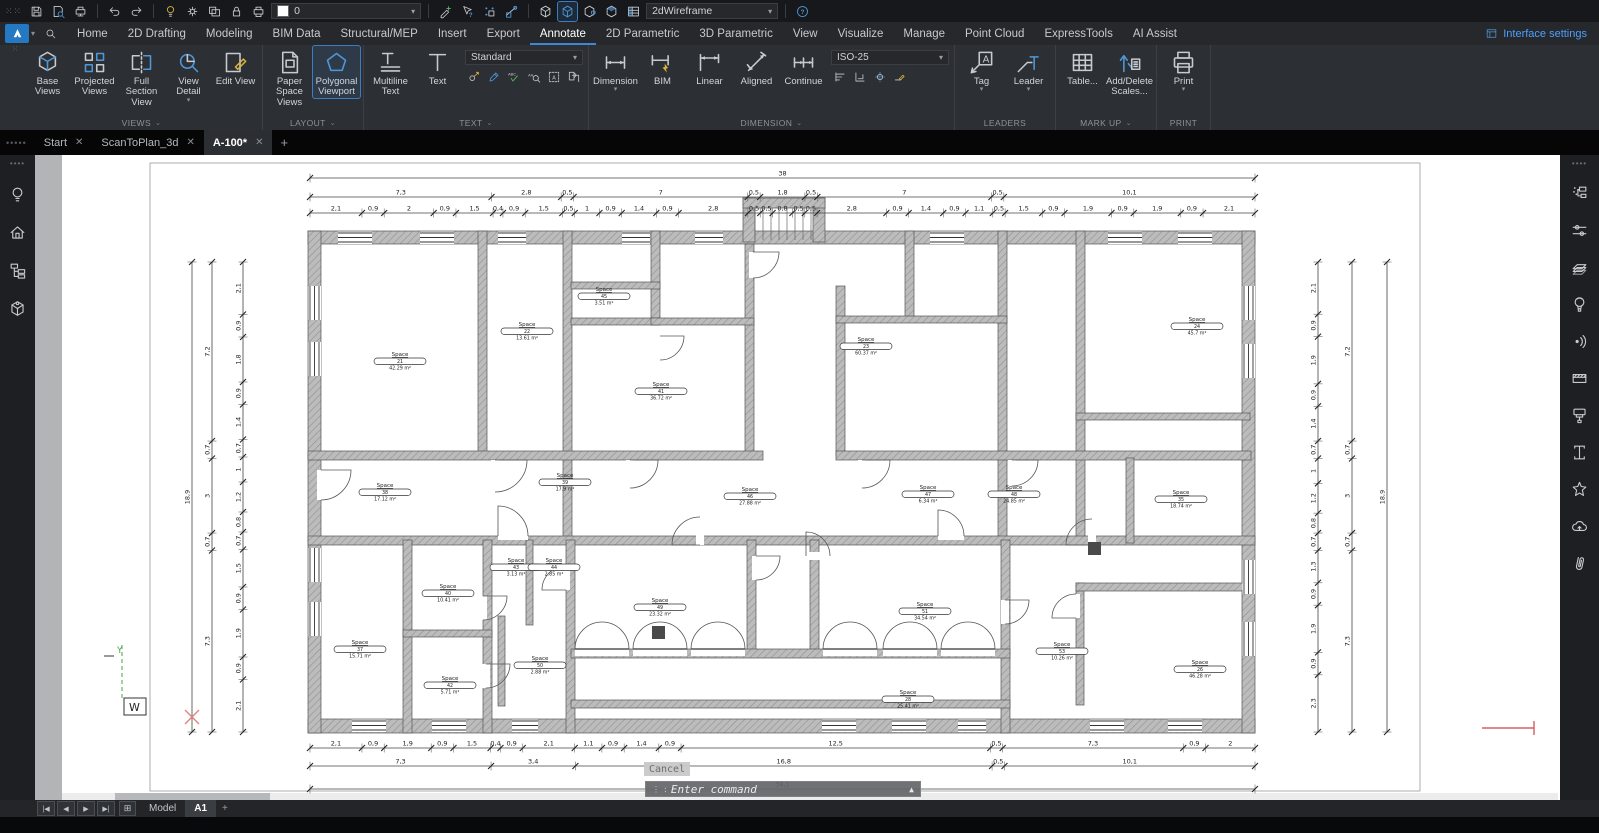  What do you see at coordinates (839, 77) in the screenshot?
I see `dim-baseline-icon` at bounding box center [839, 77].